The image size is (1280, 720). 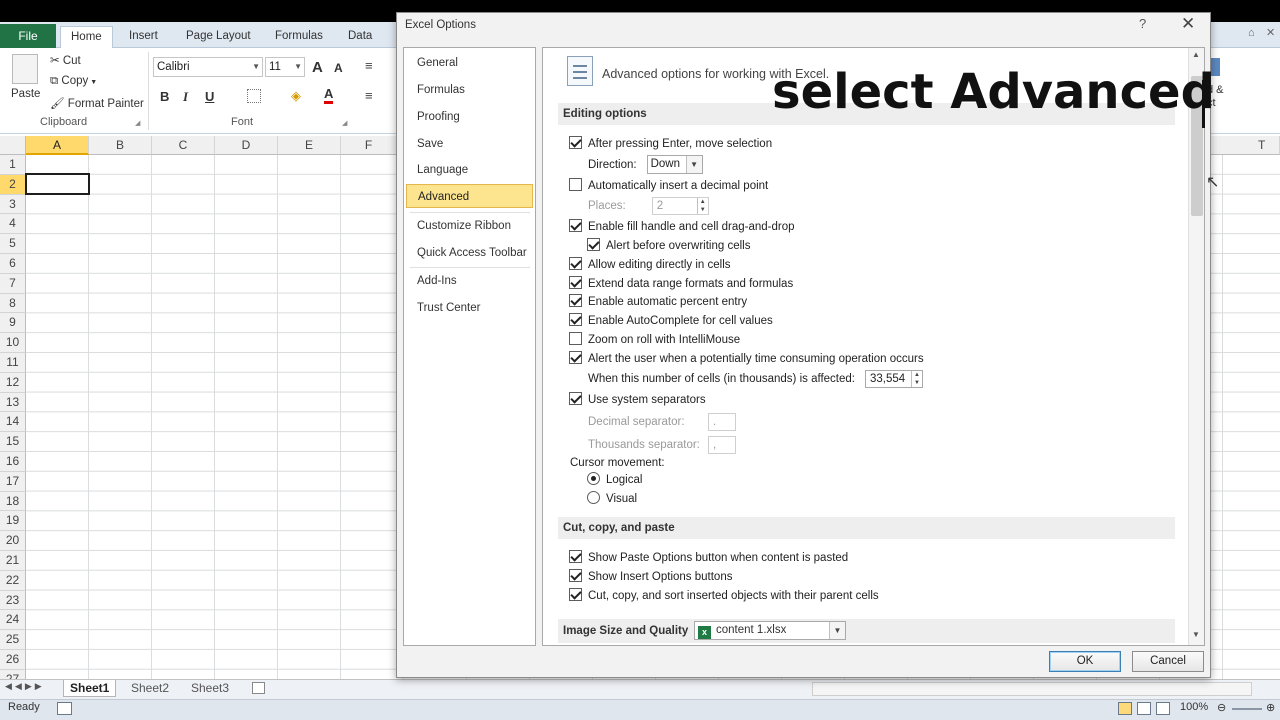 What do you see at coordinates (338, 68) in the screenshot?
I see `shrink-font-button: A` at bounding box center [338, 68].